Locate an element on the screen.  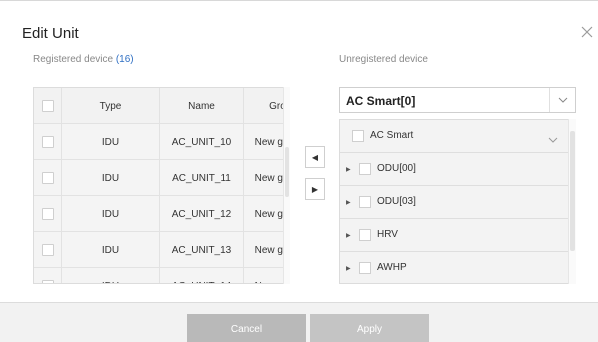
table-row: IDU AC_UNIT_14 New group 2 is located at coordinates (161, 275).